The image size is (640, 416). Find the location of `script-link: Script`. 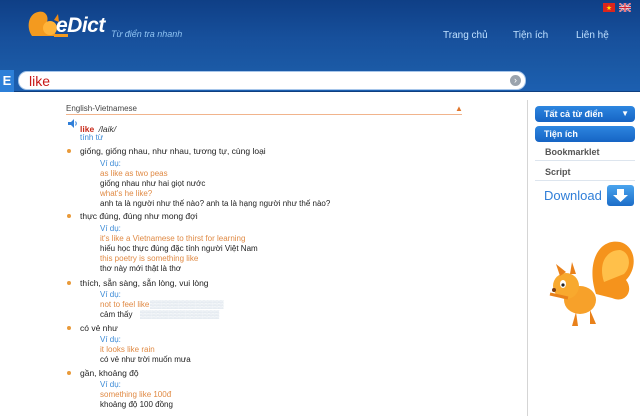

script-link: Script is located at coordinates (558, 172).